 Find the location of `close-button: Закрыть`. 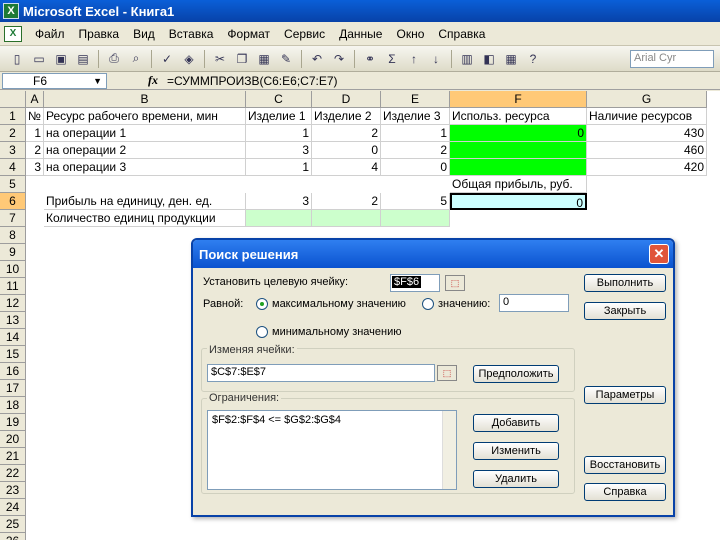

close-button: Закрыть is located at coordinates (625, 311).